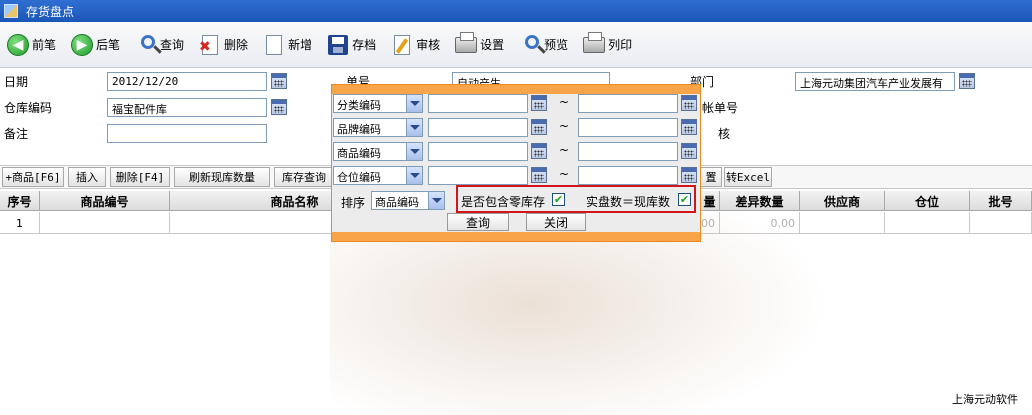  I want to click on new-doc-icon, so click(274, 44).